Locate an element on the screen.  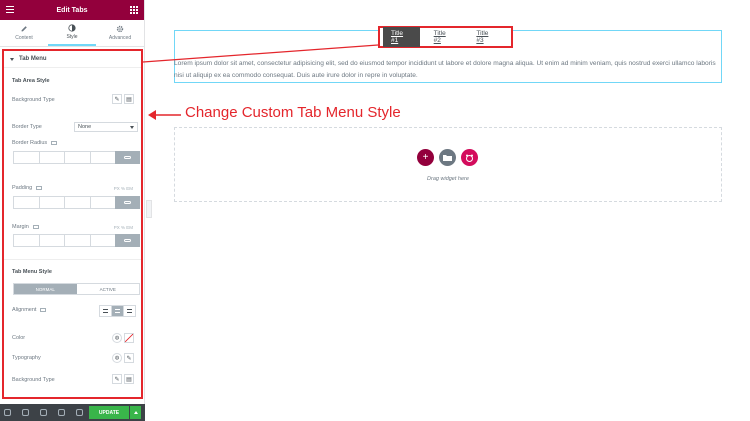
arrow-left-icon is located at coordinates (152, 115).